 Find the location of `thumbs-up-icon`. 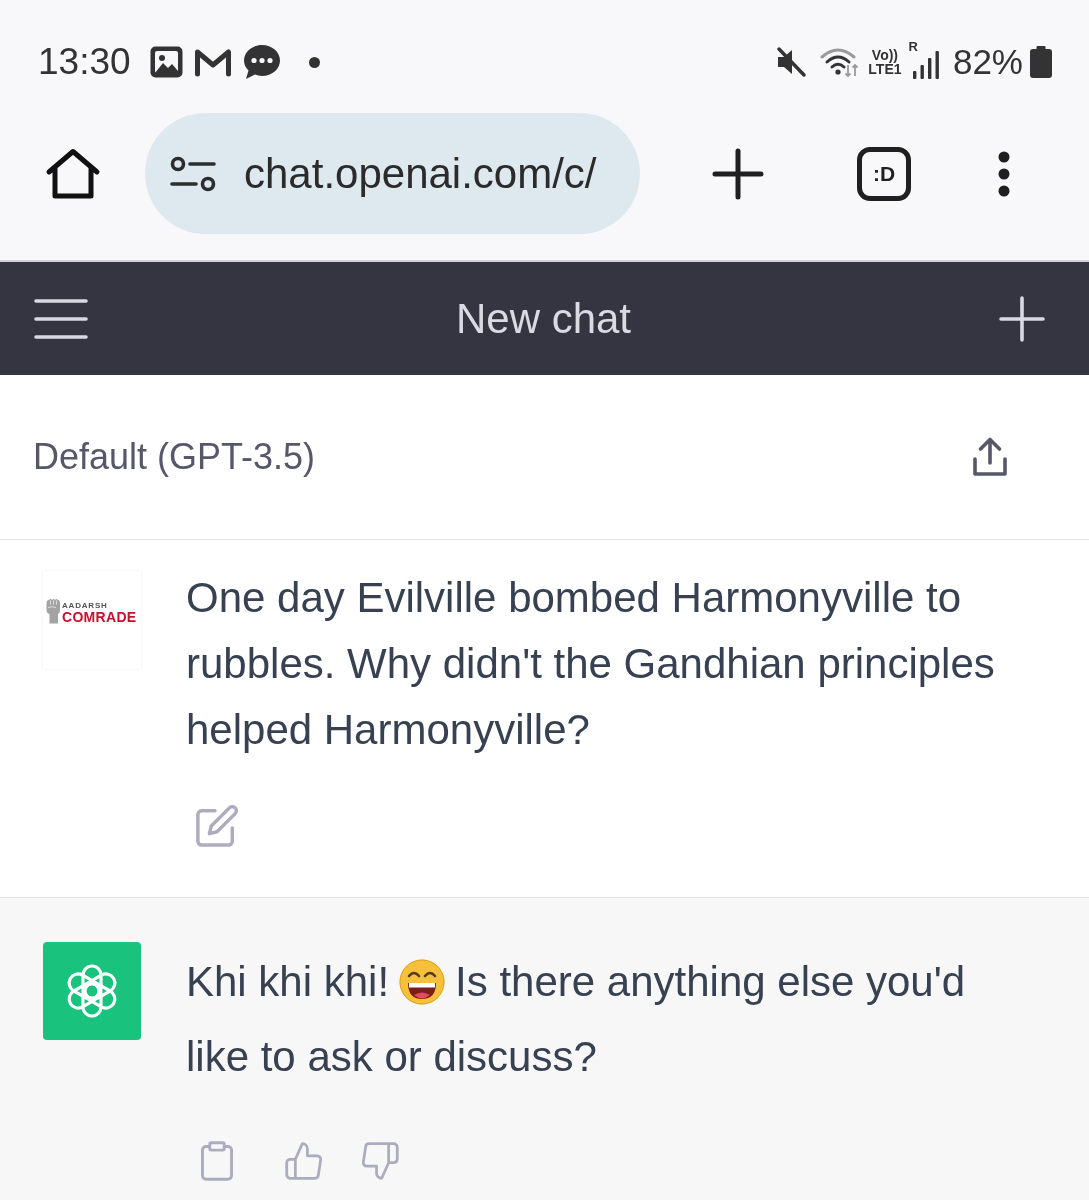

thumbs-up-icon is located at coordinates (304, 1161).